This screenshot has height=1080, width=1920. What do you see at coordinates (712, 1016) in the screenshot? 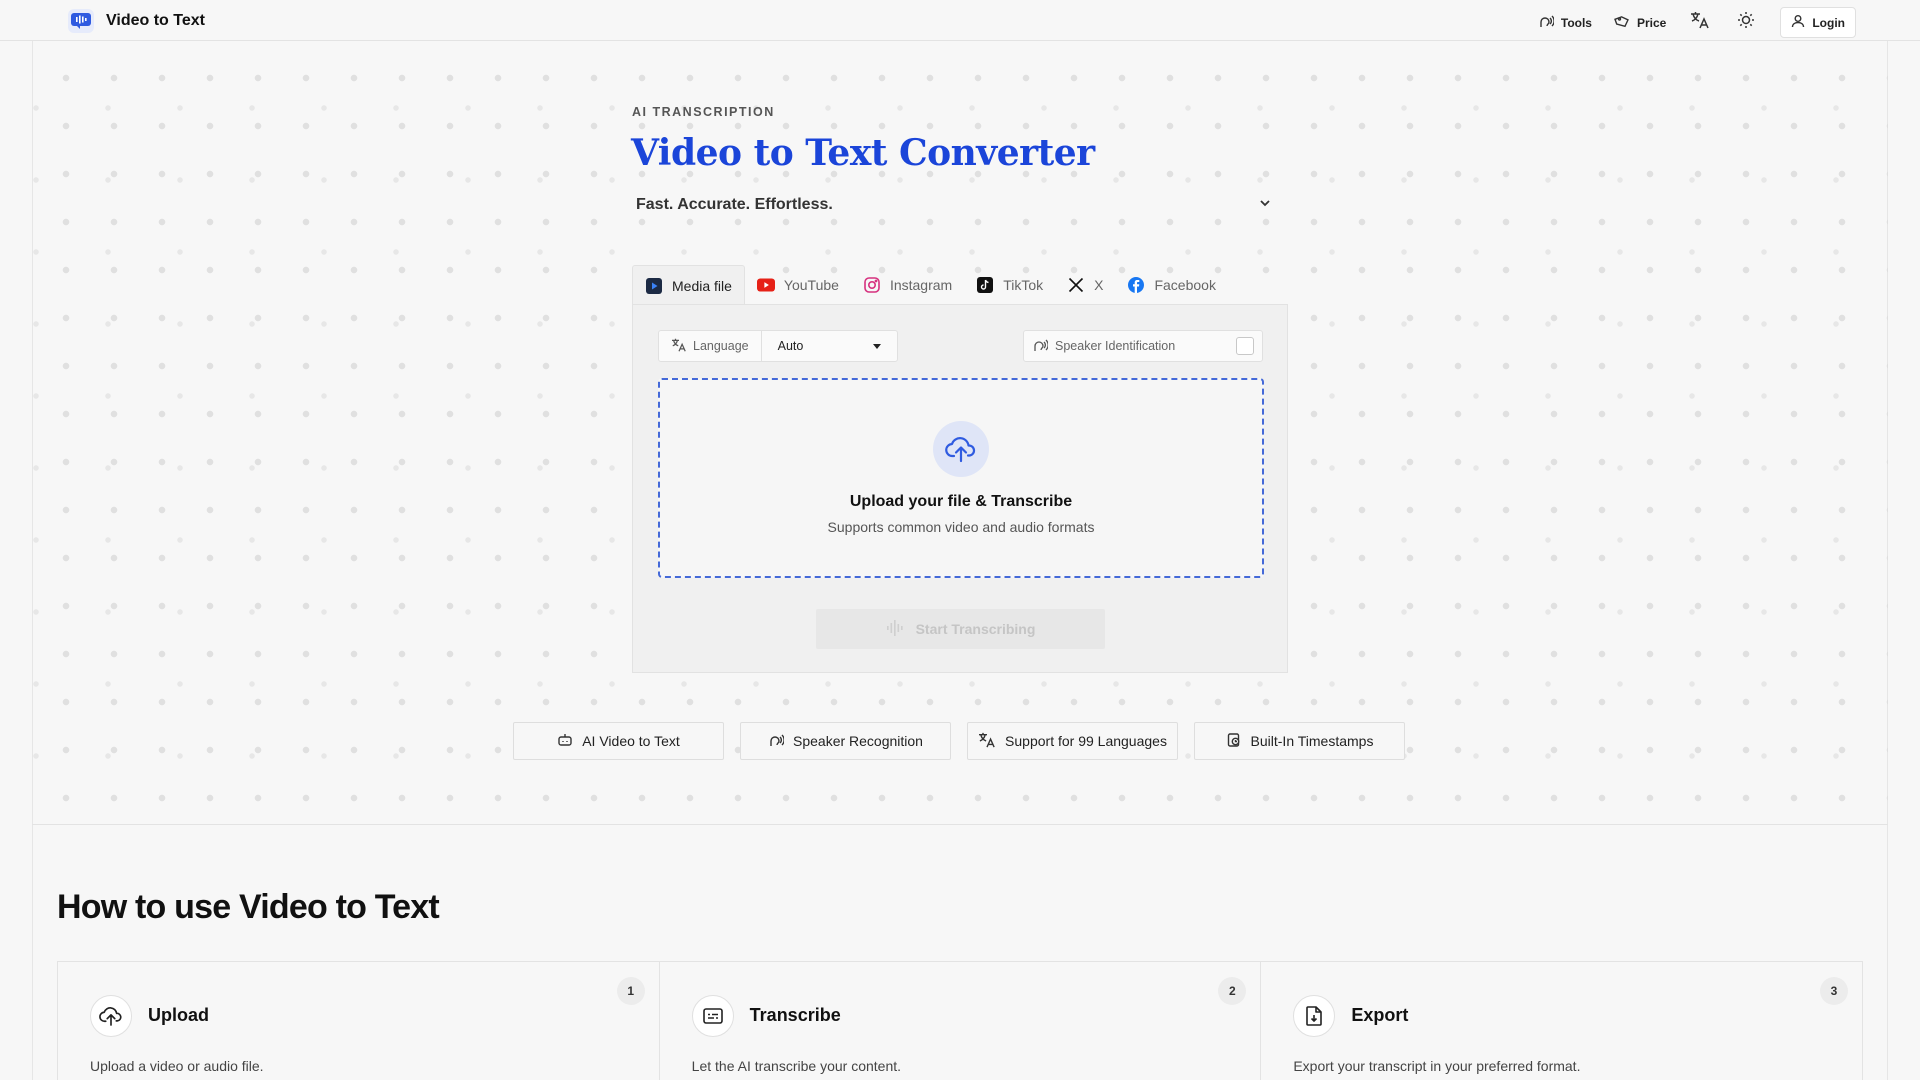
I see `captions-icon` at bounding box center [712, 1016].